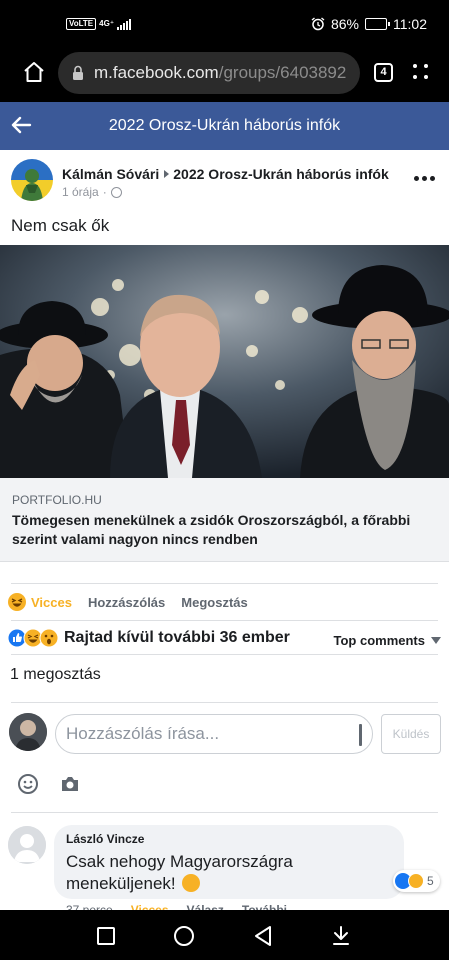 The width and height of the screenshot is (449, 960). What do you see at coordinates (124, 24) in the screenshot?
I see `signal-icon` at bounding box center [124, 24].